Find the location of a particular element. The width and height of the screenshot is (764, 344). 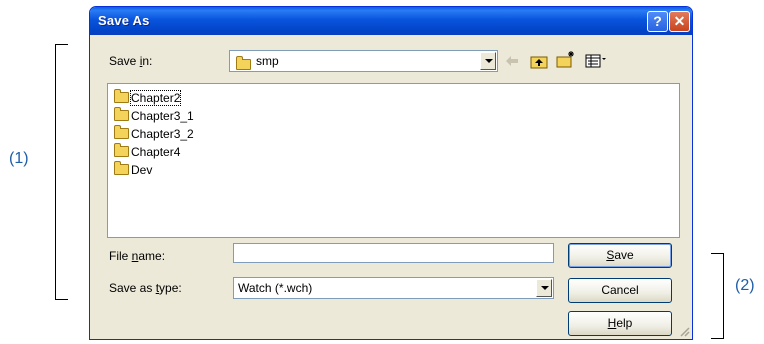

save-button: Save is located at coordinates (620, 255).